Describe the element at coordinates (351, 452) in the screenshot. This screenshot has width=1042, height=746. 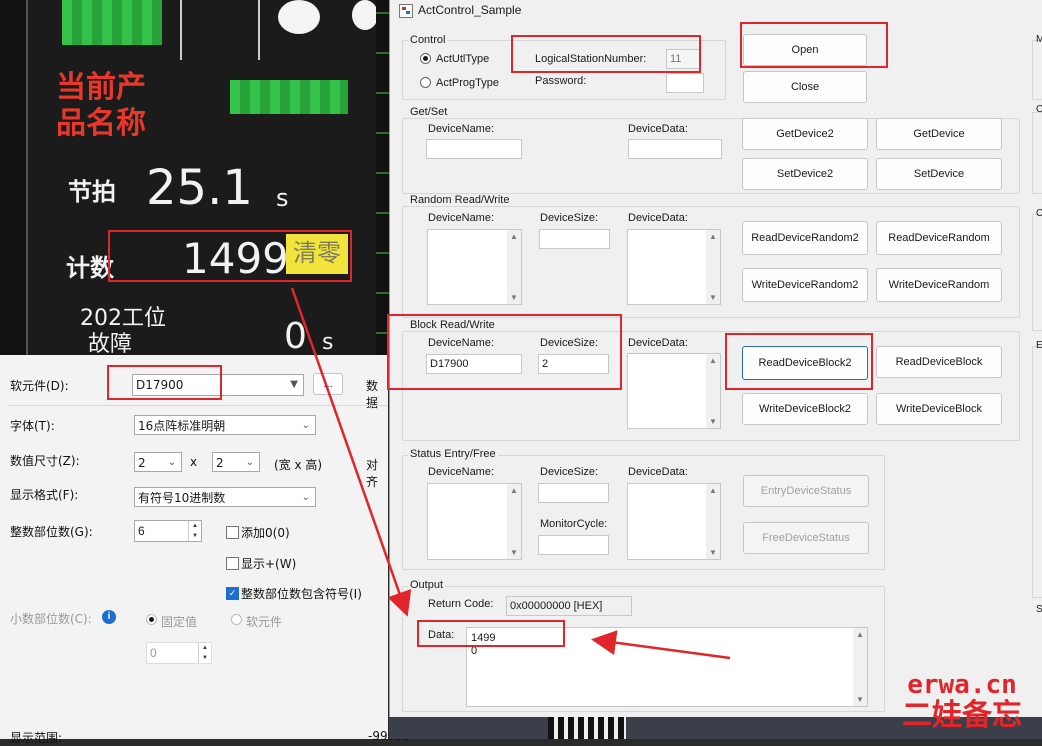
I see `annotation-arrow-count-to-data` at that location.